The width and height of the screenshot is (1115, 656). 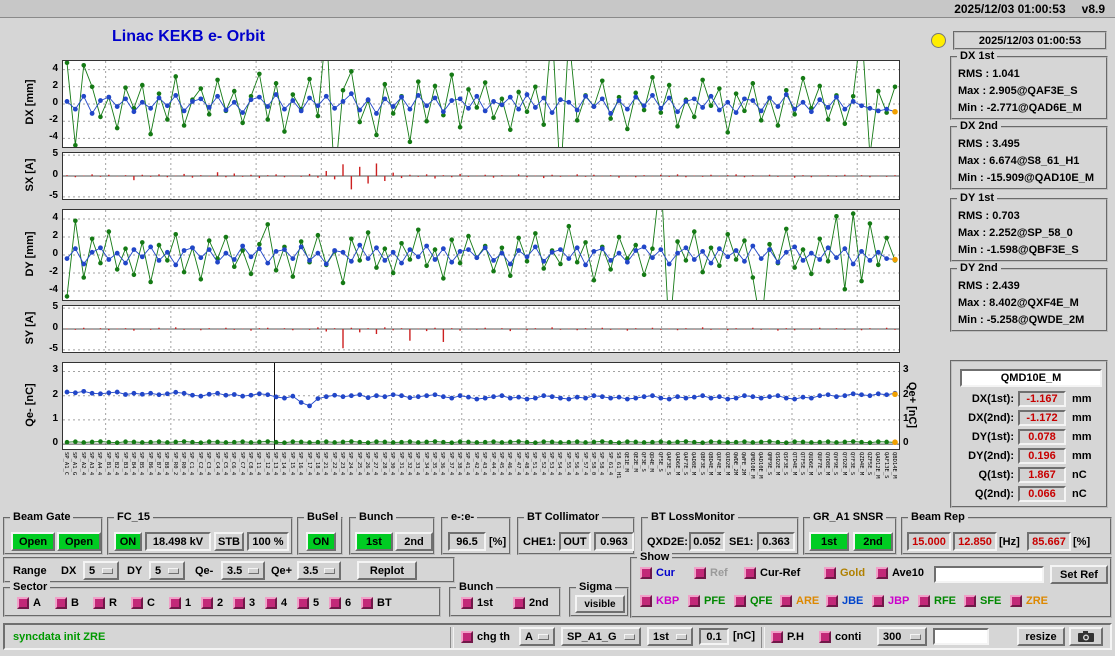 I want to click on range-qe-plus-select: 3.5, so click(x=319, y=570).